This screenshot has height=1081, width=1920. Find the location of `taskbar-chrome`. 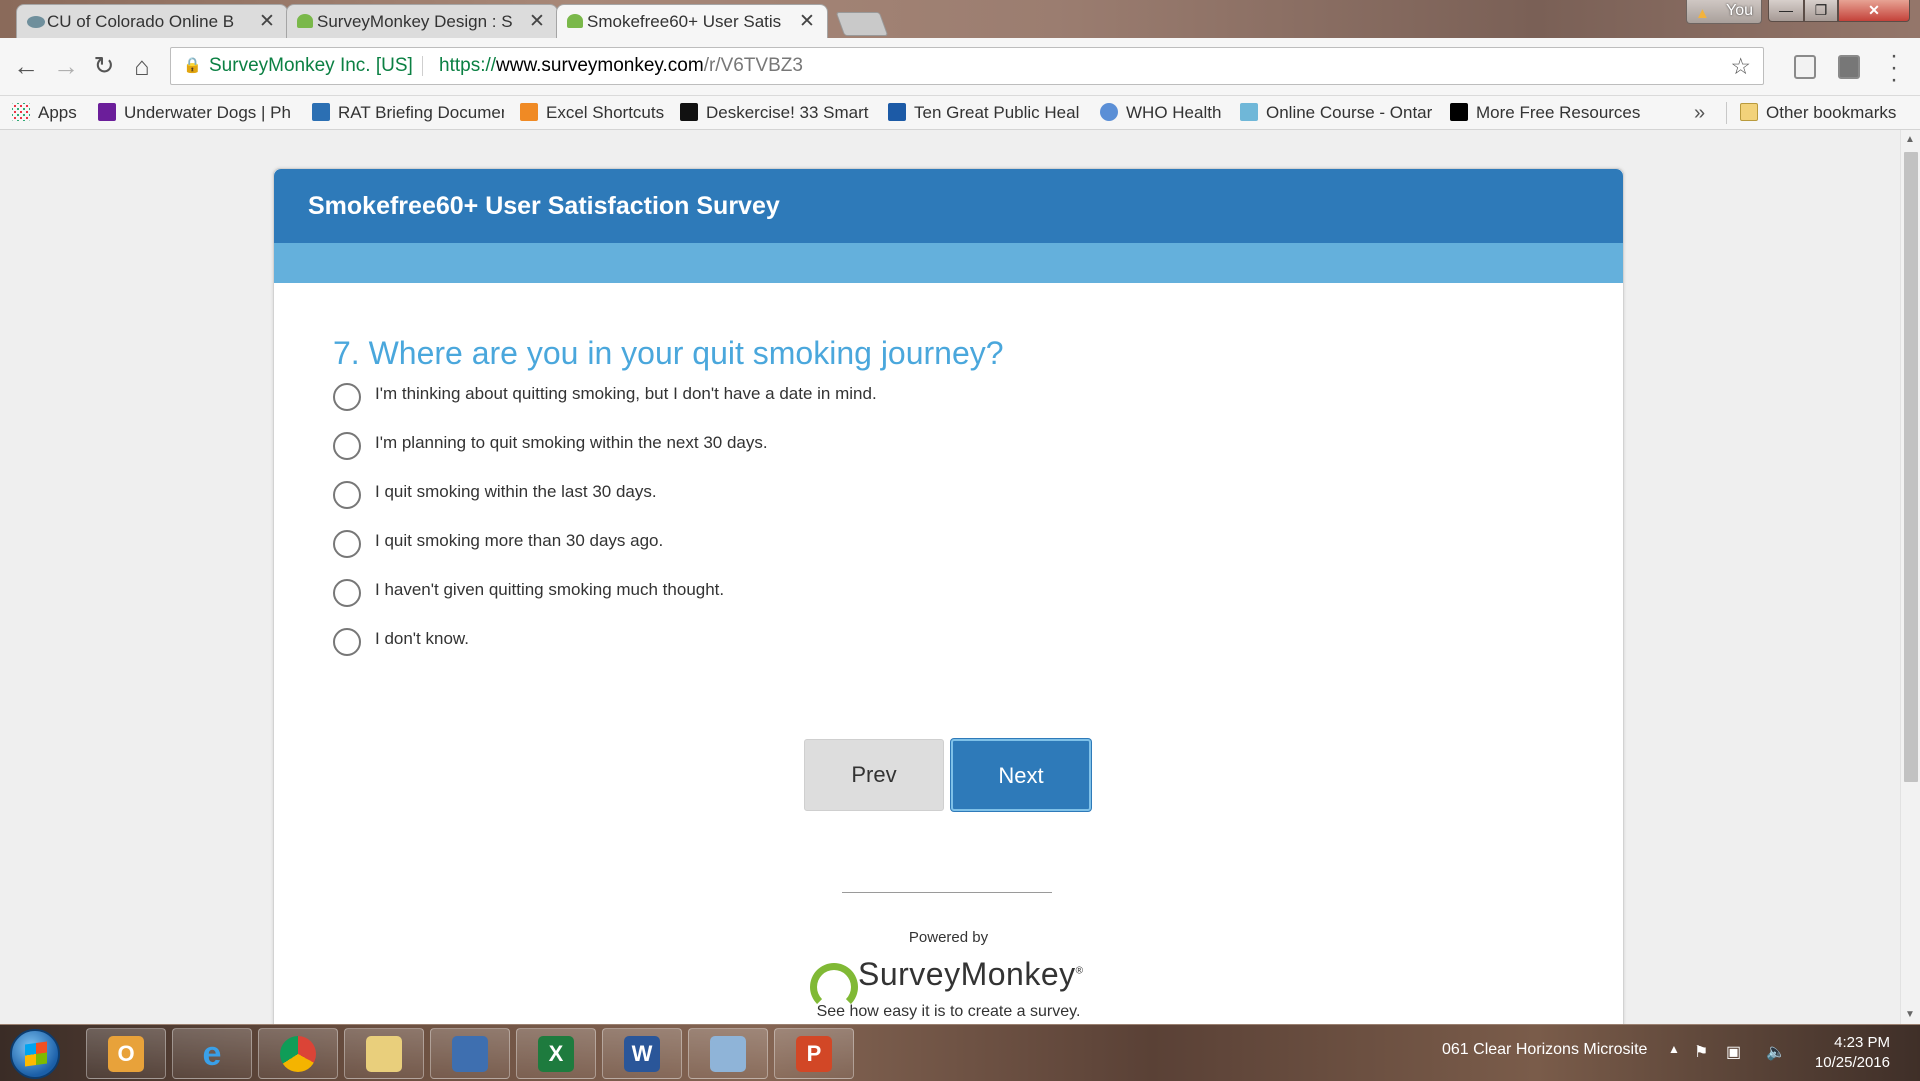

taskbar-chrome is located at coordinates (298, 1053).